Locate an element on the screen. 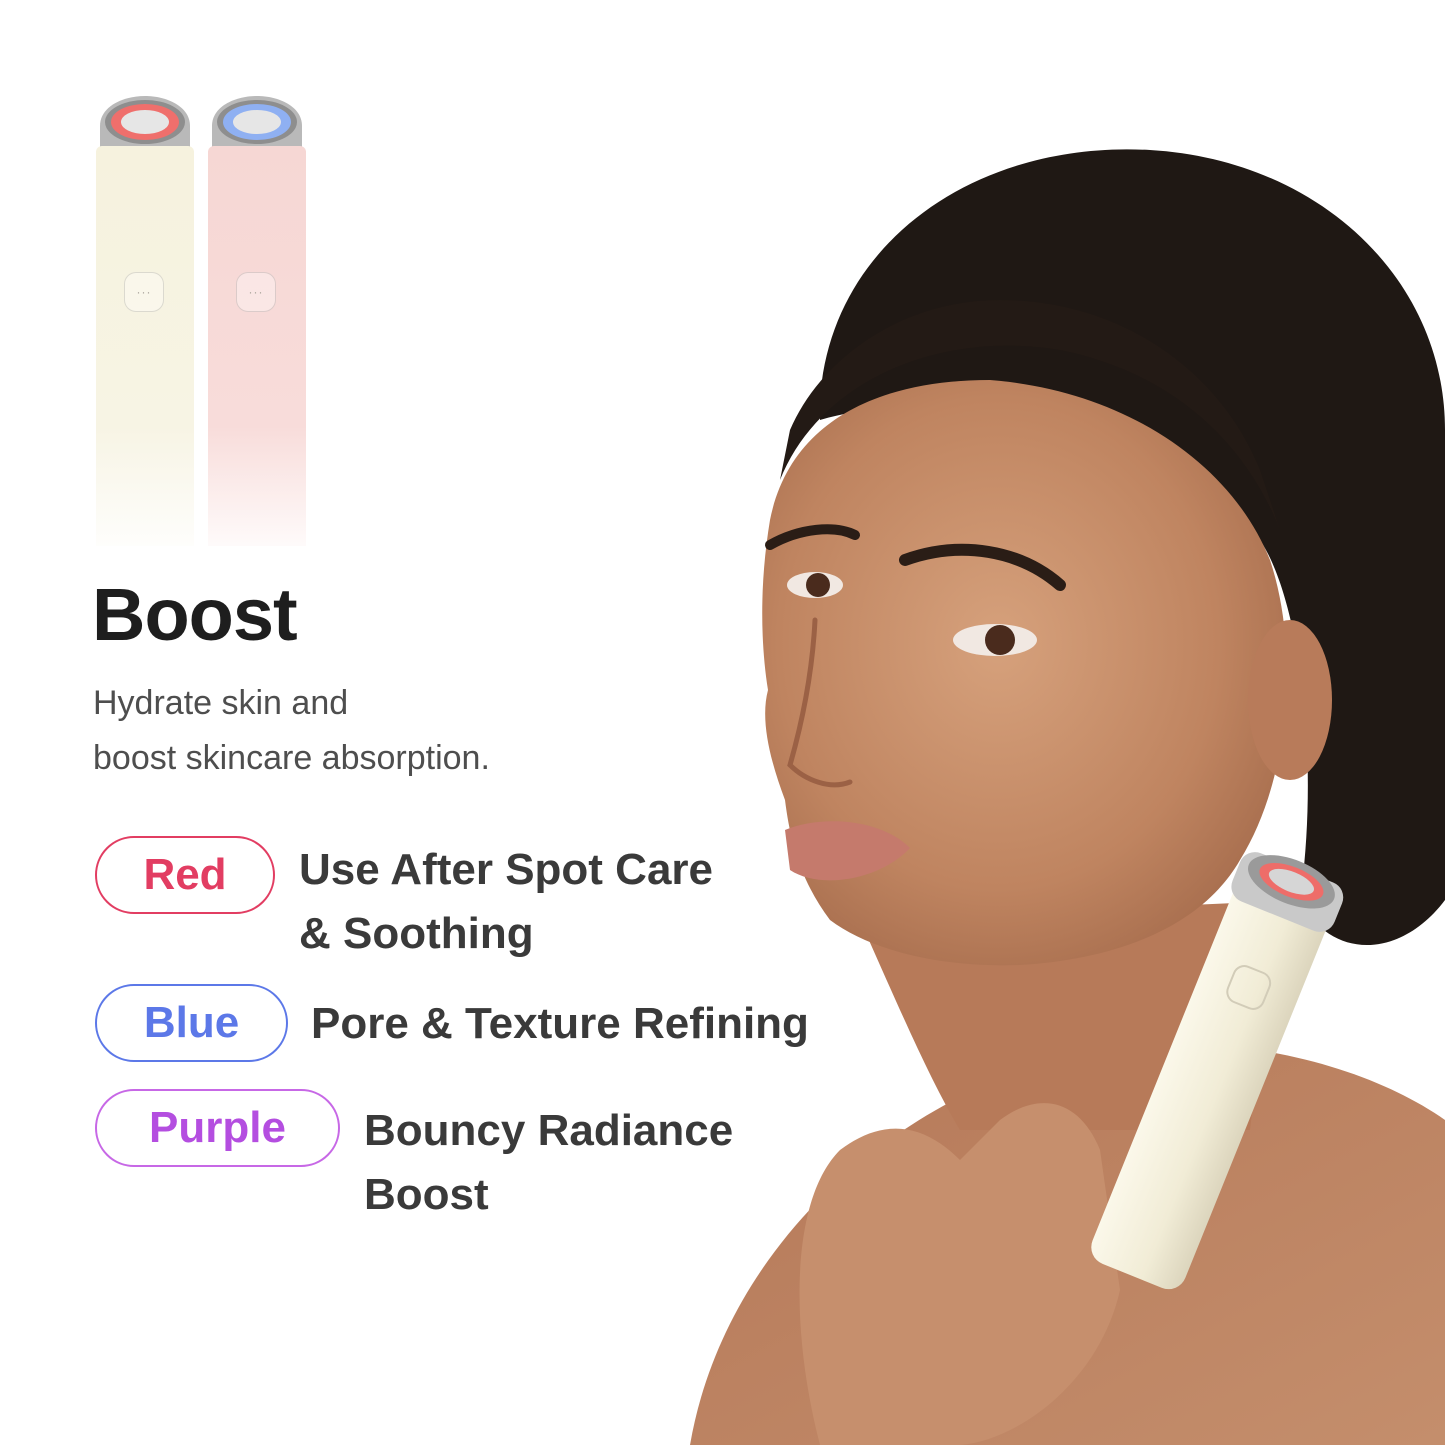 This screenshot has height=1445, width=1445. description-line: & Soothing is located at coordinates (416, 933).